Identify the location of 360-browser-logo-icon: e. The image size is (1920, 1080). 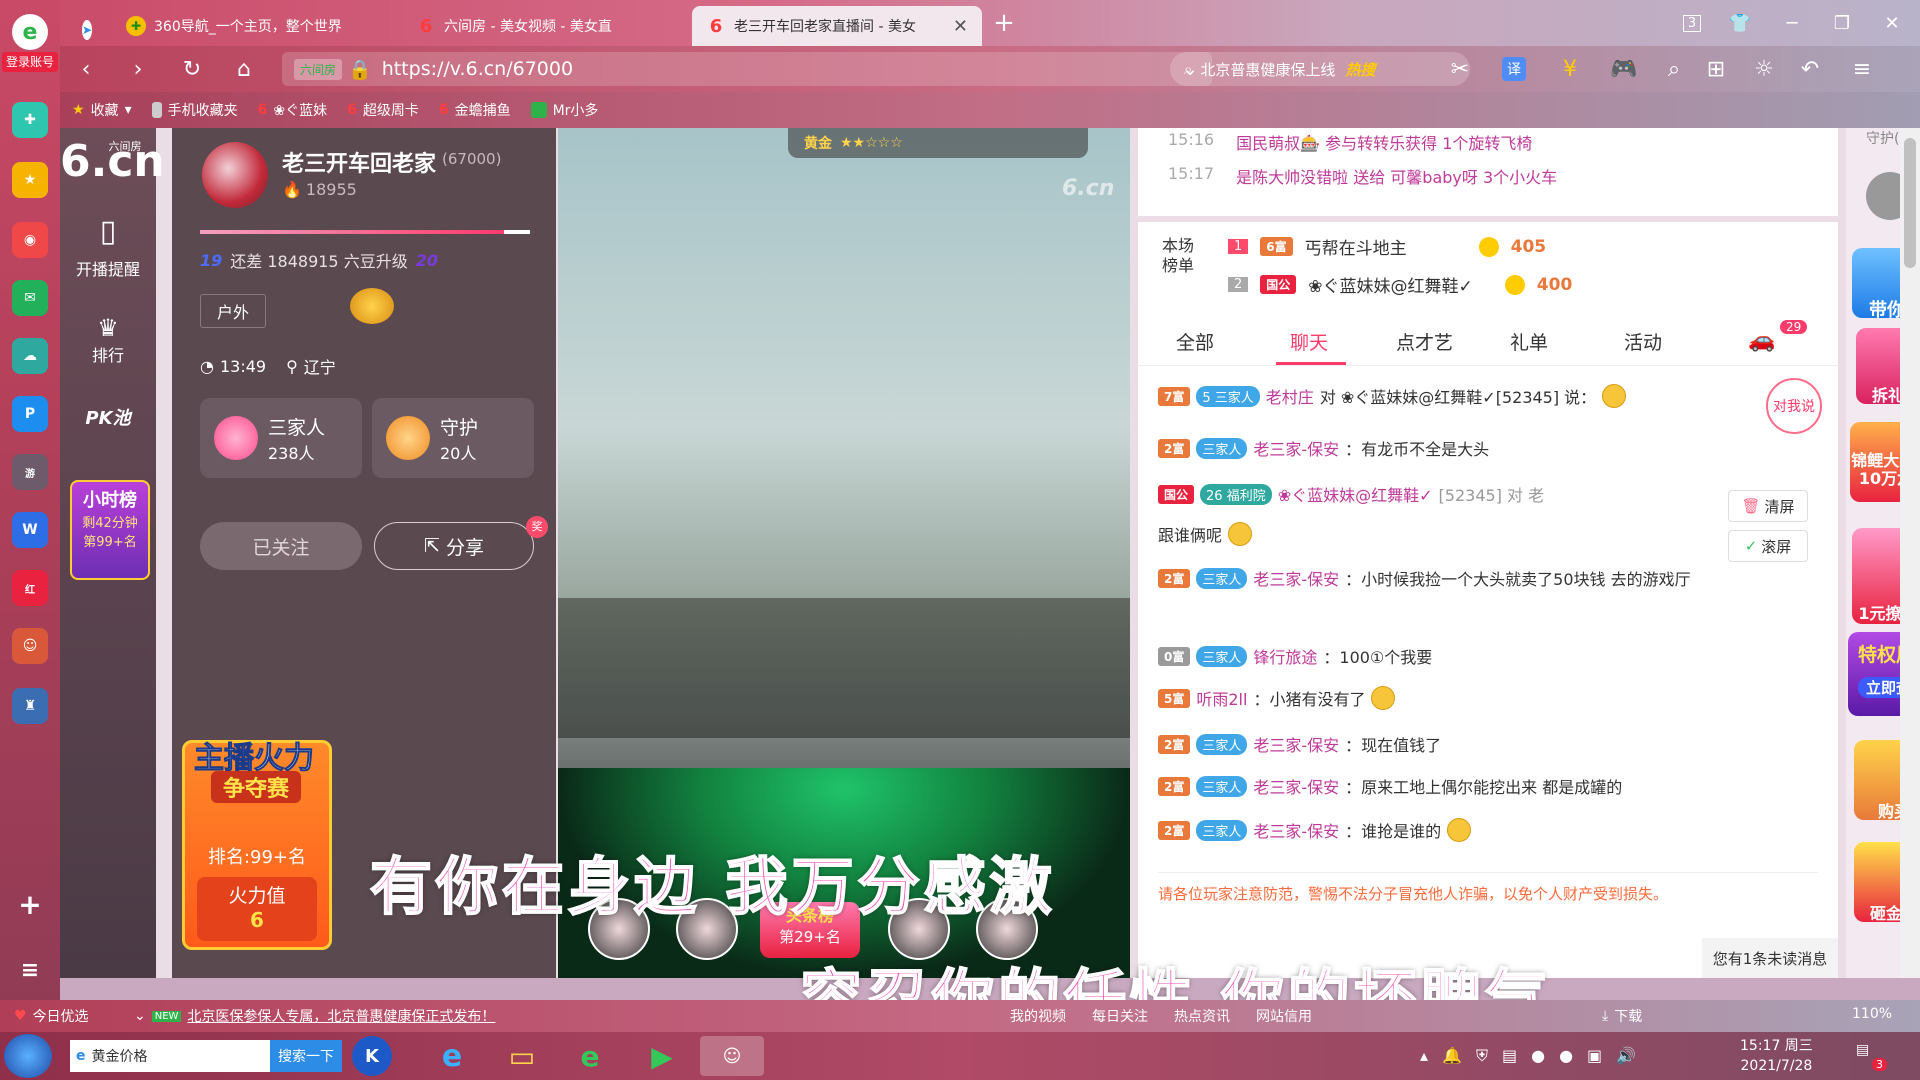
(30, 32).